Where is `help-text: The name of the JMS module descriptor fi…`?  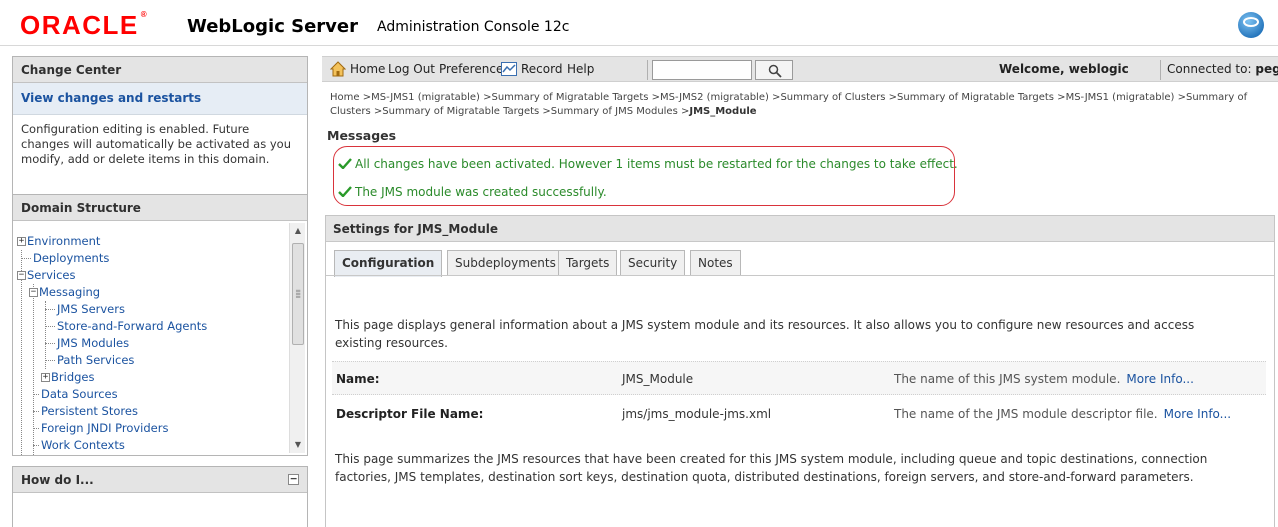
help-text: The name of the JMS module descriptor fi… is located at coordinates (1026, 414).